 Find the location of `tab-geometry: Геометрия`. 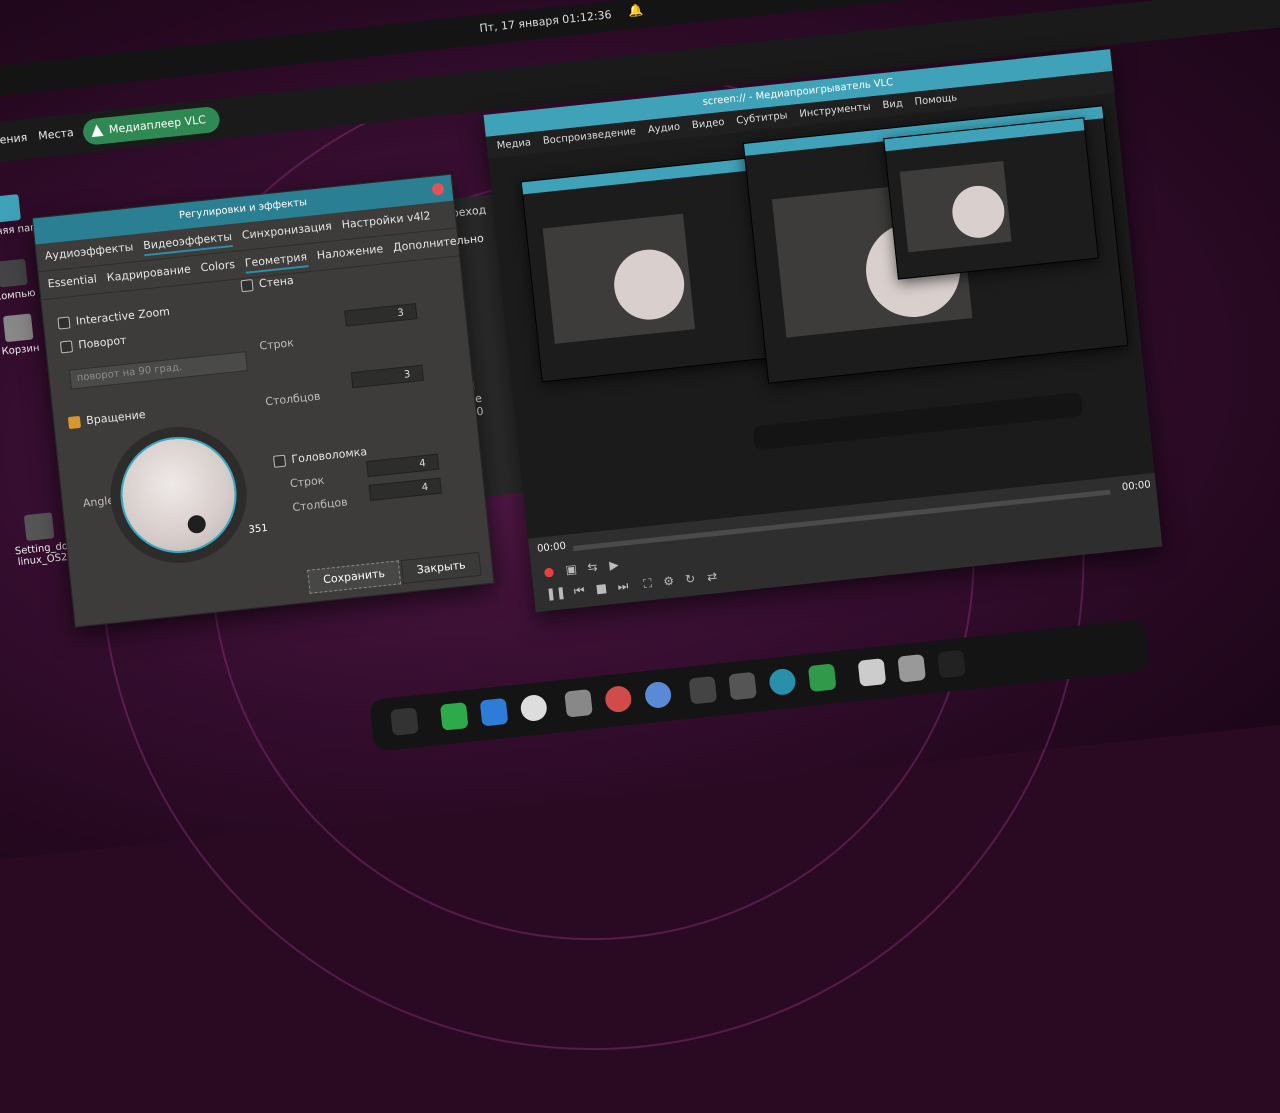

tab-geometry: Геометрия is located at coordinates (276, 261).